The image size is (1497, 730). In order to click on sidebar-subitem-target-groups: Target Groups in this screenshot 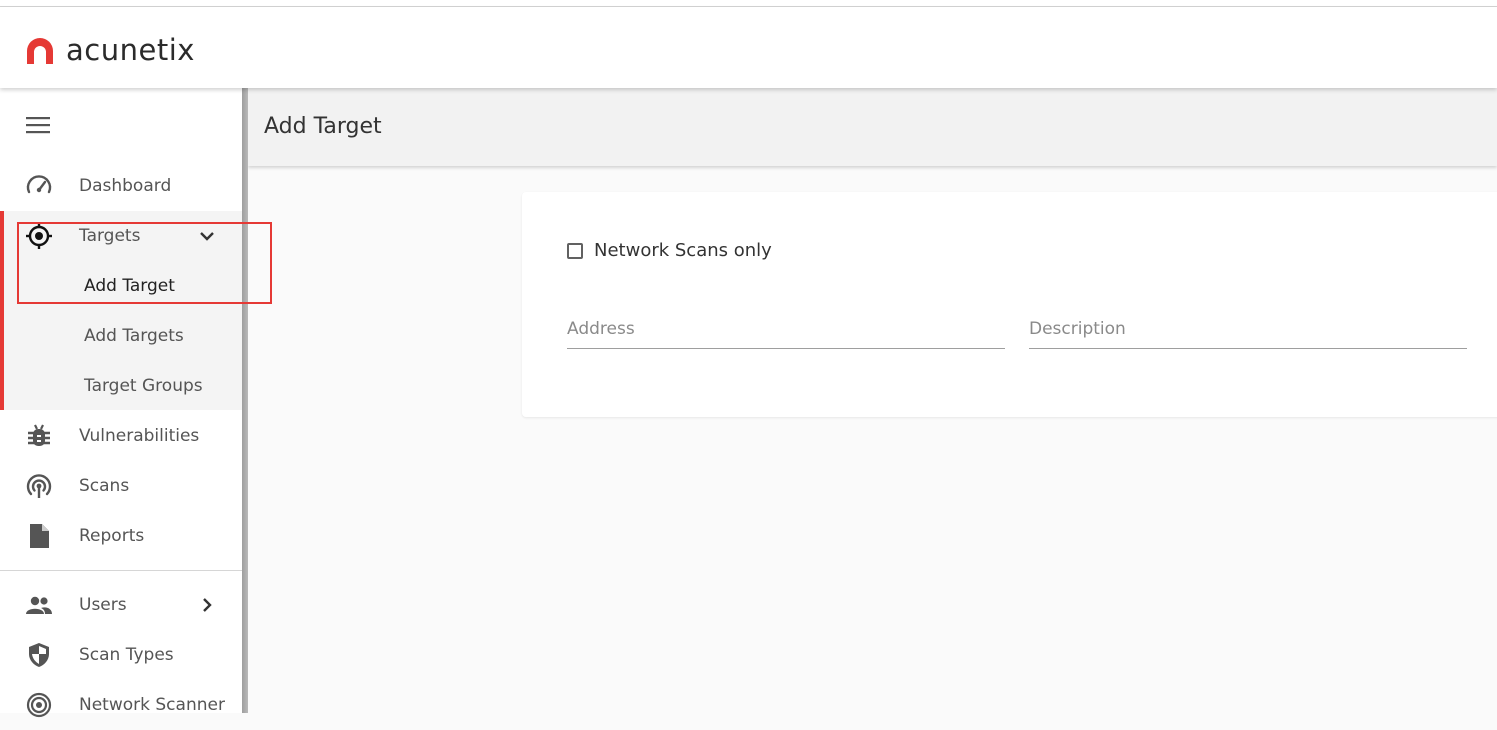, I will do `click(121, 386)`.